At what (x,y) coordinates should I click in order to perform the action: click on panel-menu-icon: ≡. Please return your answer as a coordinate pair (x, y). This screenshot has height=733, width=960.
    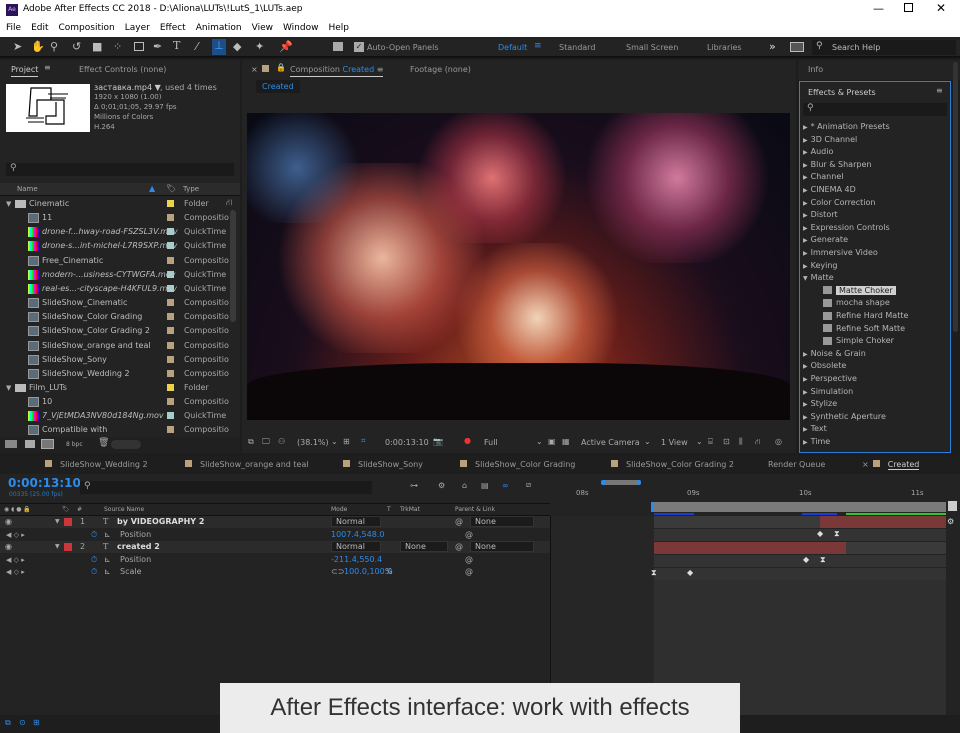
    Looking at the image, I should click on (939, 90).